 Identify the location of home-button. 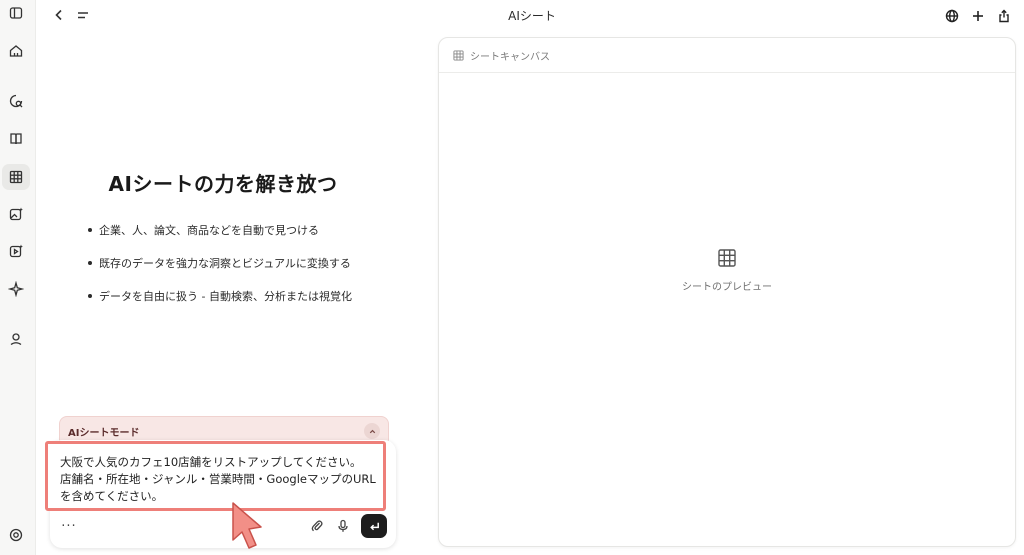
(16, 51).